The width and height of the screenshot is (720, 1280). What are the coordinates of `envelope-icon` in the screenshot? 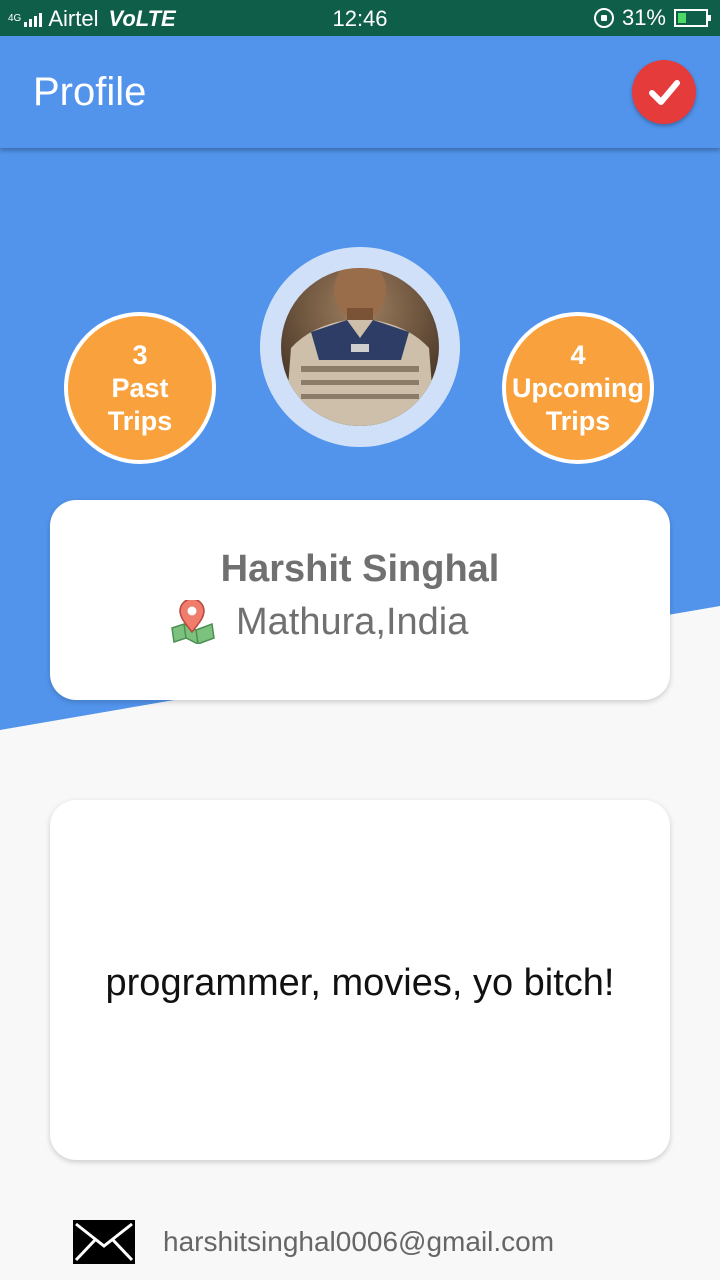 It's located at (104, 1242).